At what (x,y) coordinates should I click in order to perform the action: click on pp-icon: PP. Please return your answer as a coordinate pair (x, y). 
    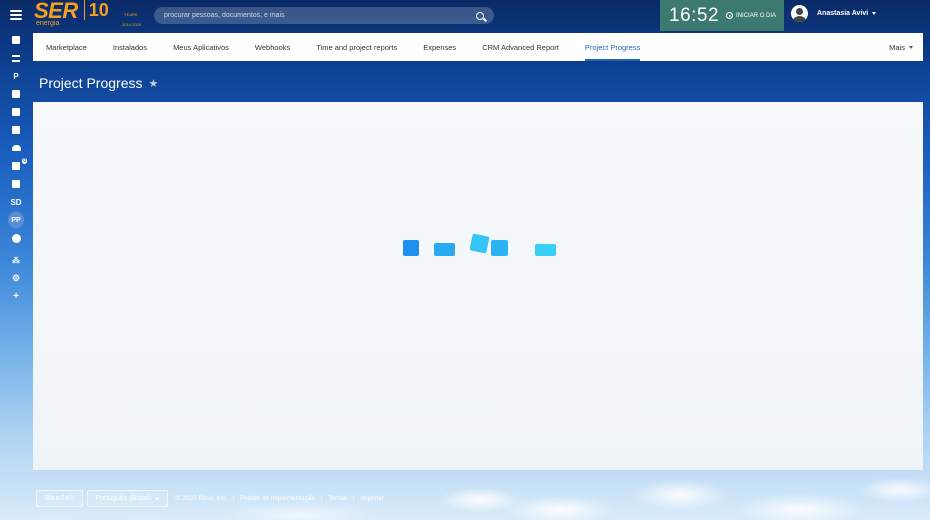
    Looking at the image, I should click on (16, 220).